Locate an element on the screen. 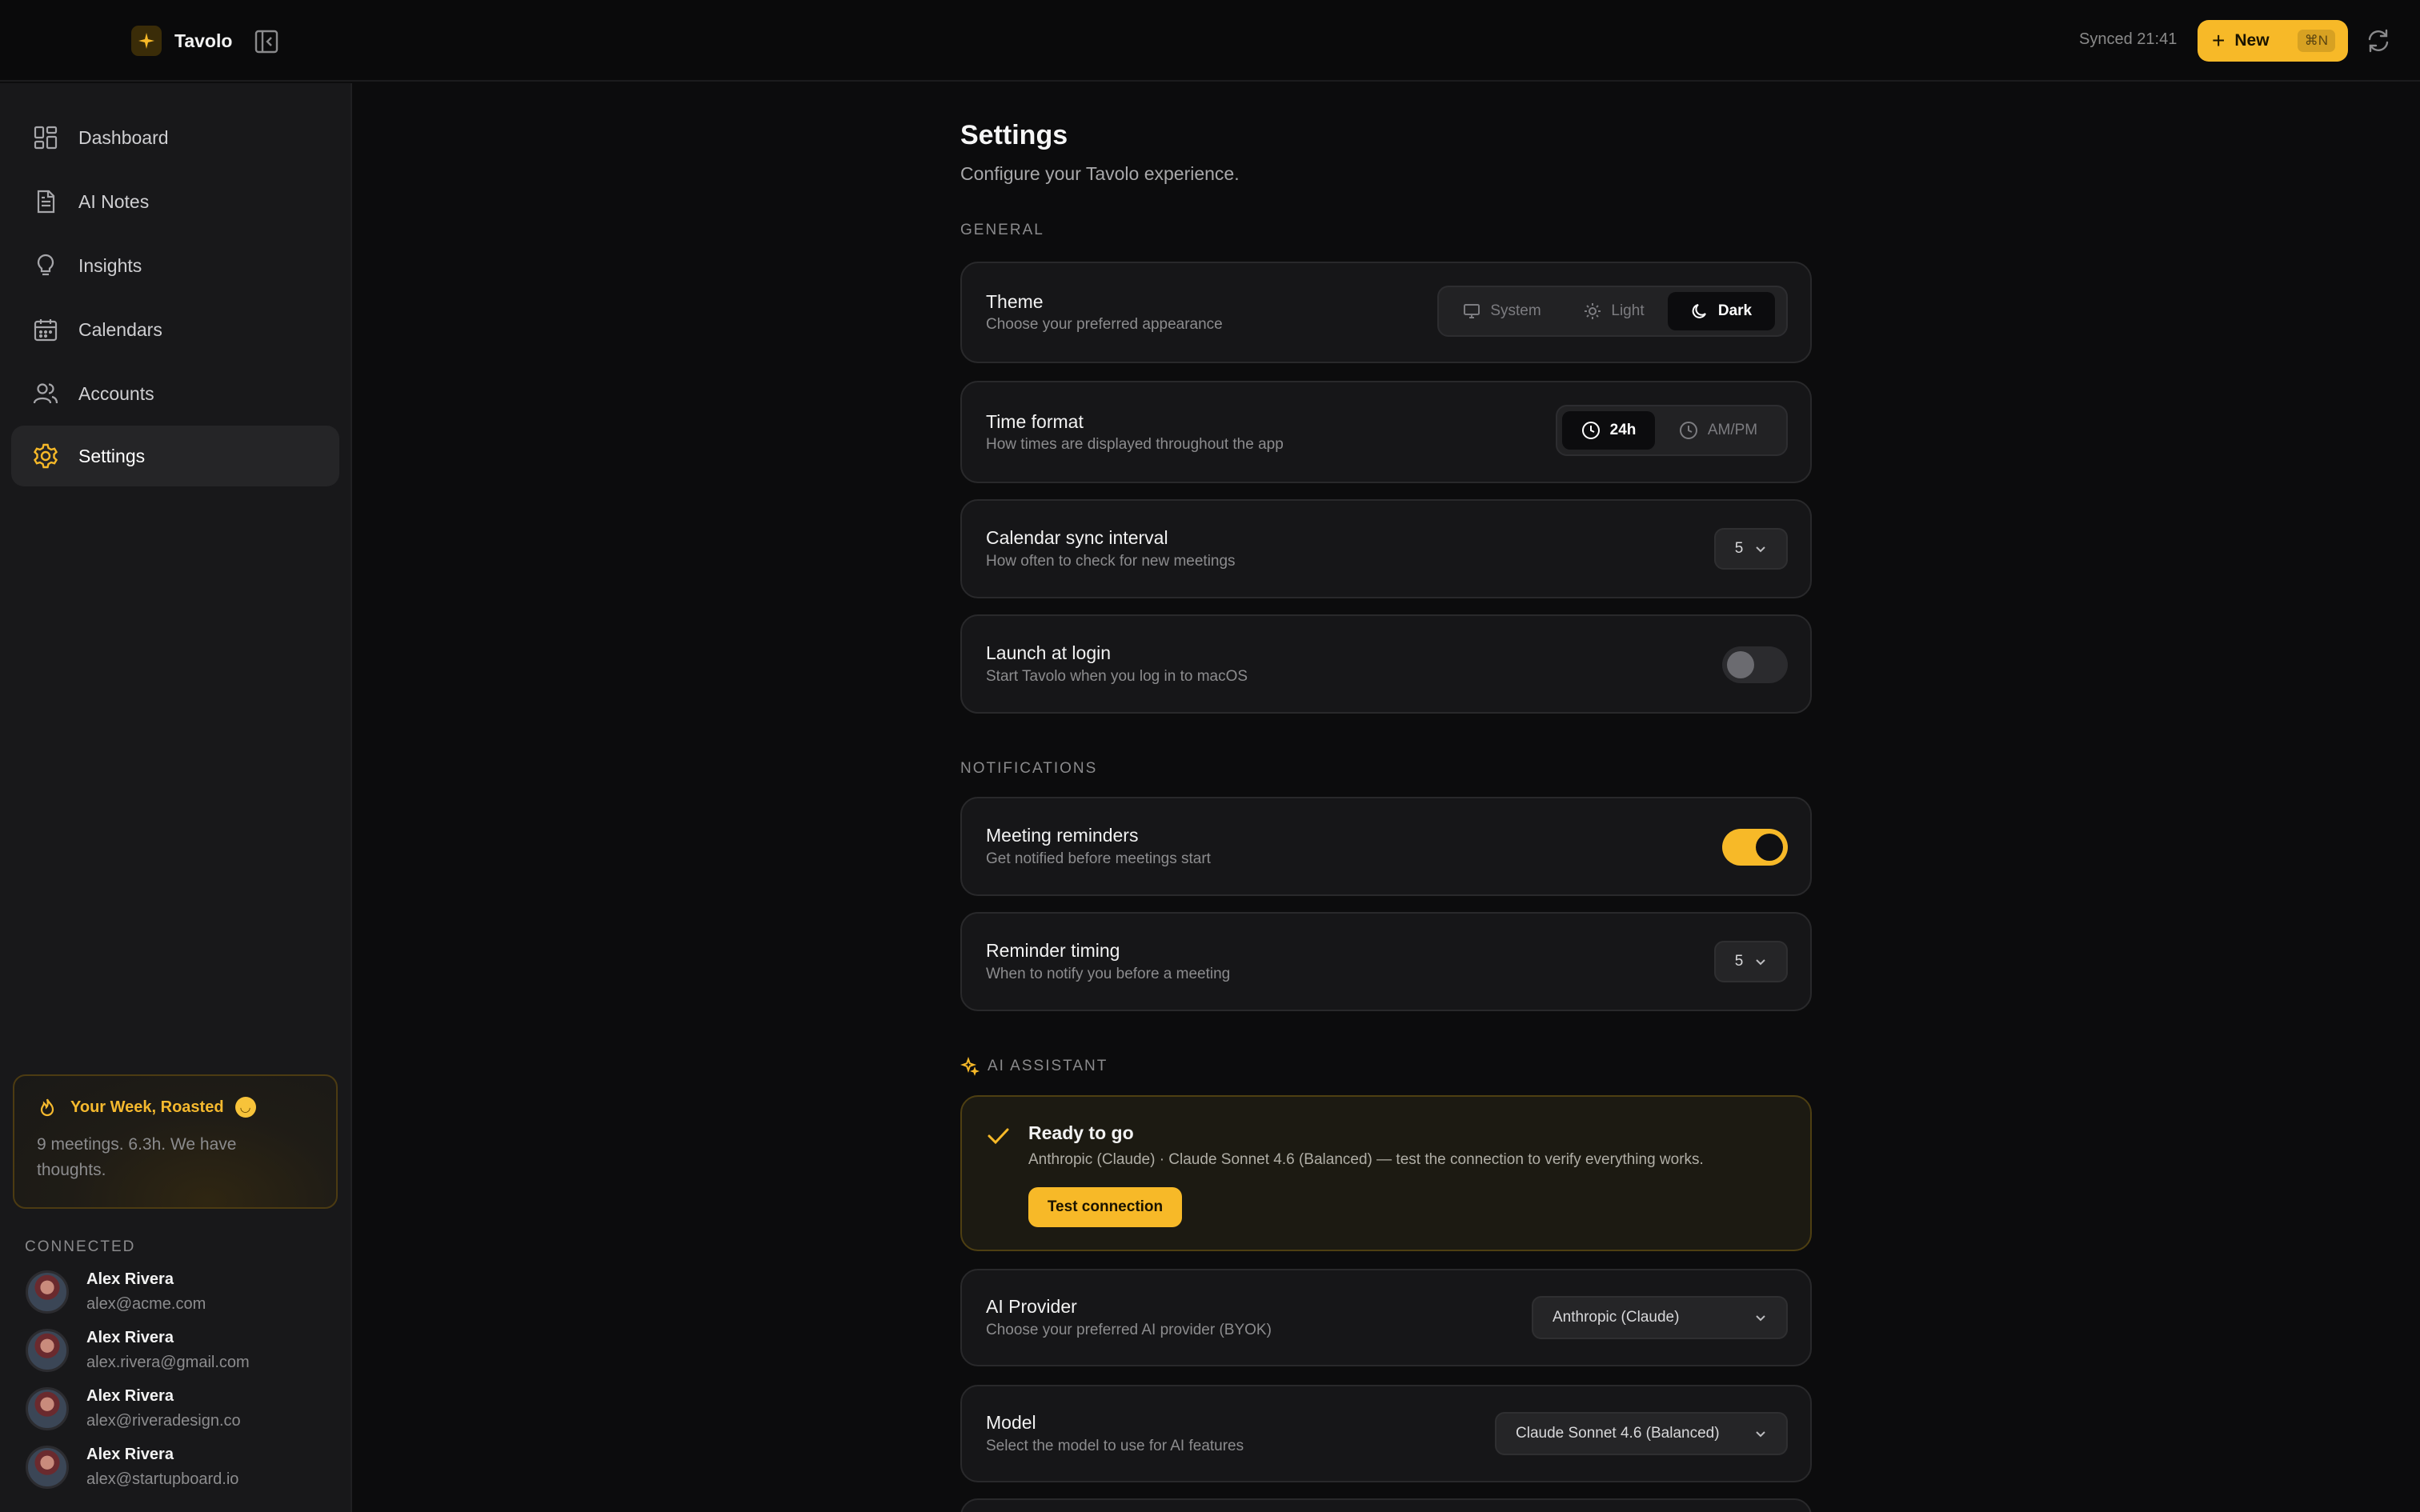 The height and width of the screenshot is (1512, 2420). time-format-option-ampm: AM/PM is located at coordinates (1718, 430).